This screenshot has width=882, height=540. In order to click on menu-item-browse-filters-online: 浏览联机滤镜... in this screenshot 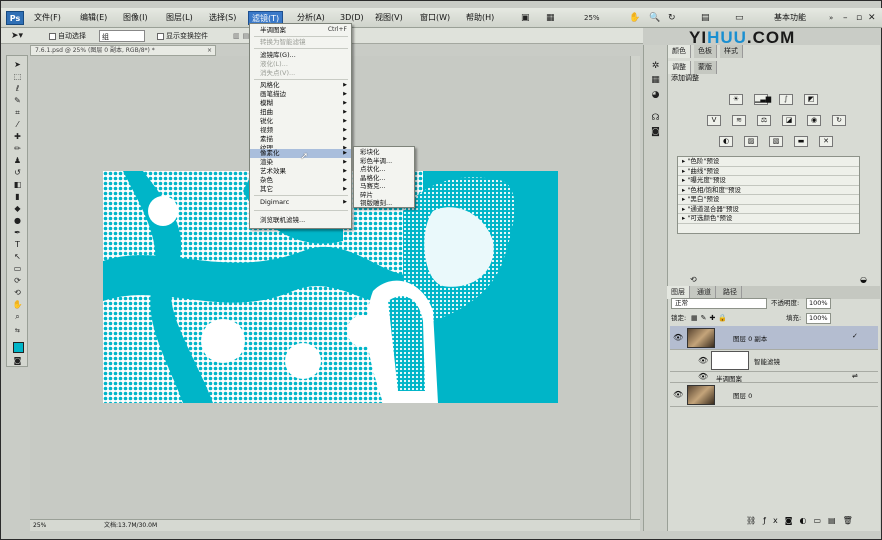, I will do `click(300, 220)`.